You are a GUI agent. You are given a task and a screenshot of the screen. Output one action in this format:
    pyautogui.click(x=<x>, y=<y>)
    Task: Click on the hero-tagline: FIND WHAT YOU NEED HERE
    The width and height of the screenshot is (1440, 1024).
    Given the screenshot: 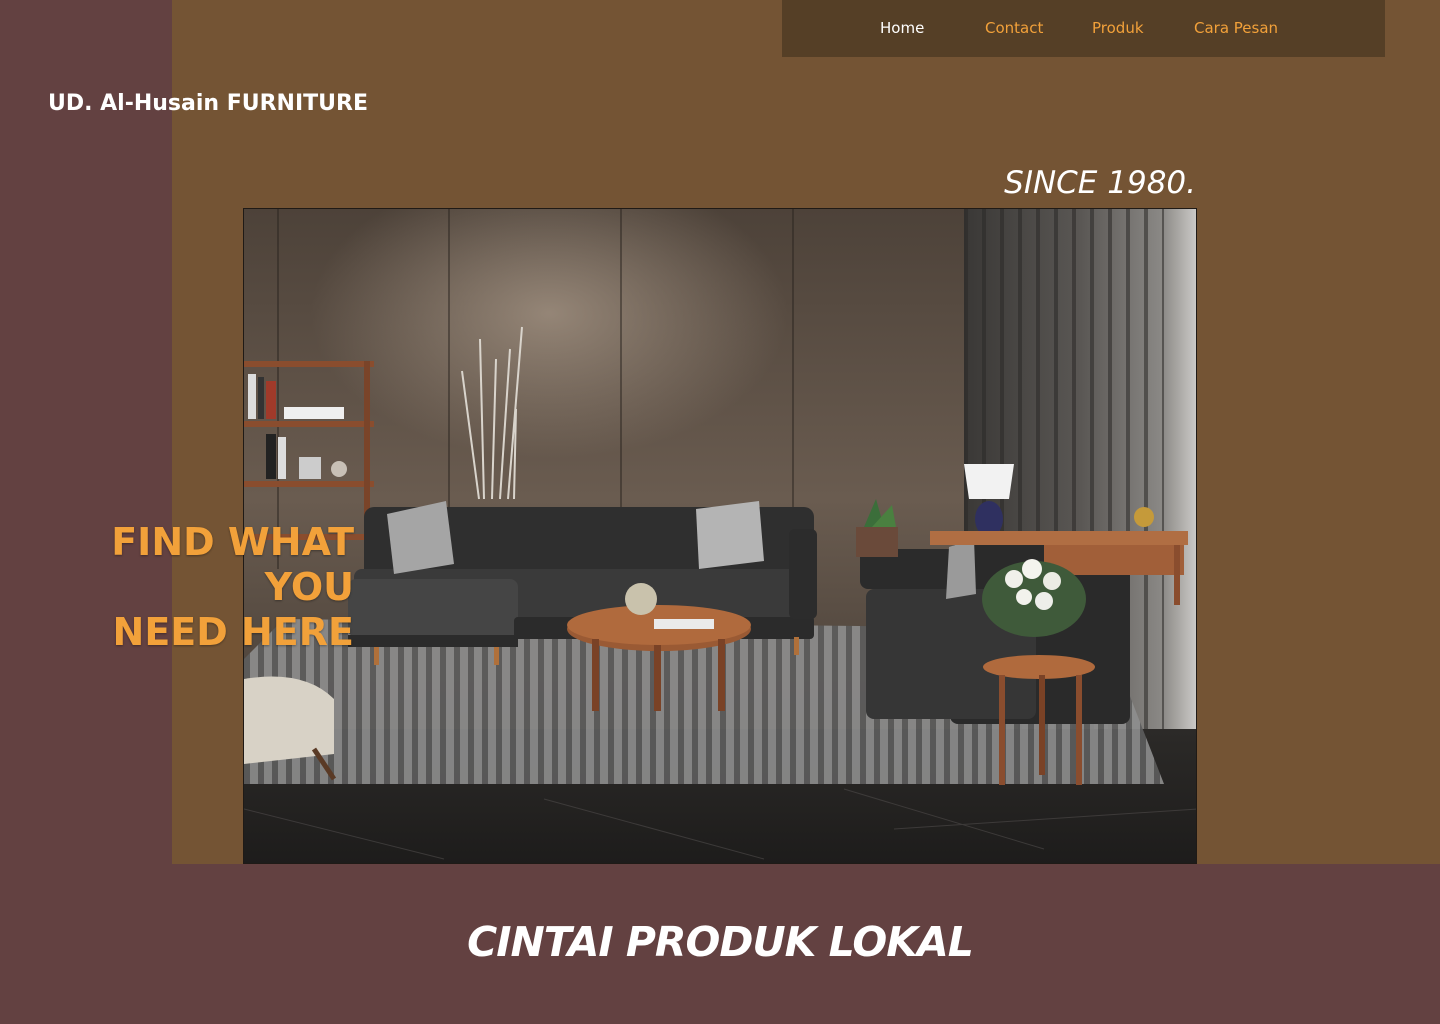 What is the action you would take?
    pyautogui.click(x=232, y=587)
    